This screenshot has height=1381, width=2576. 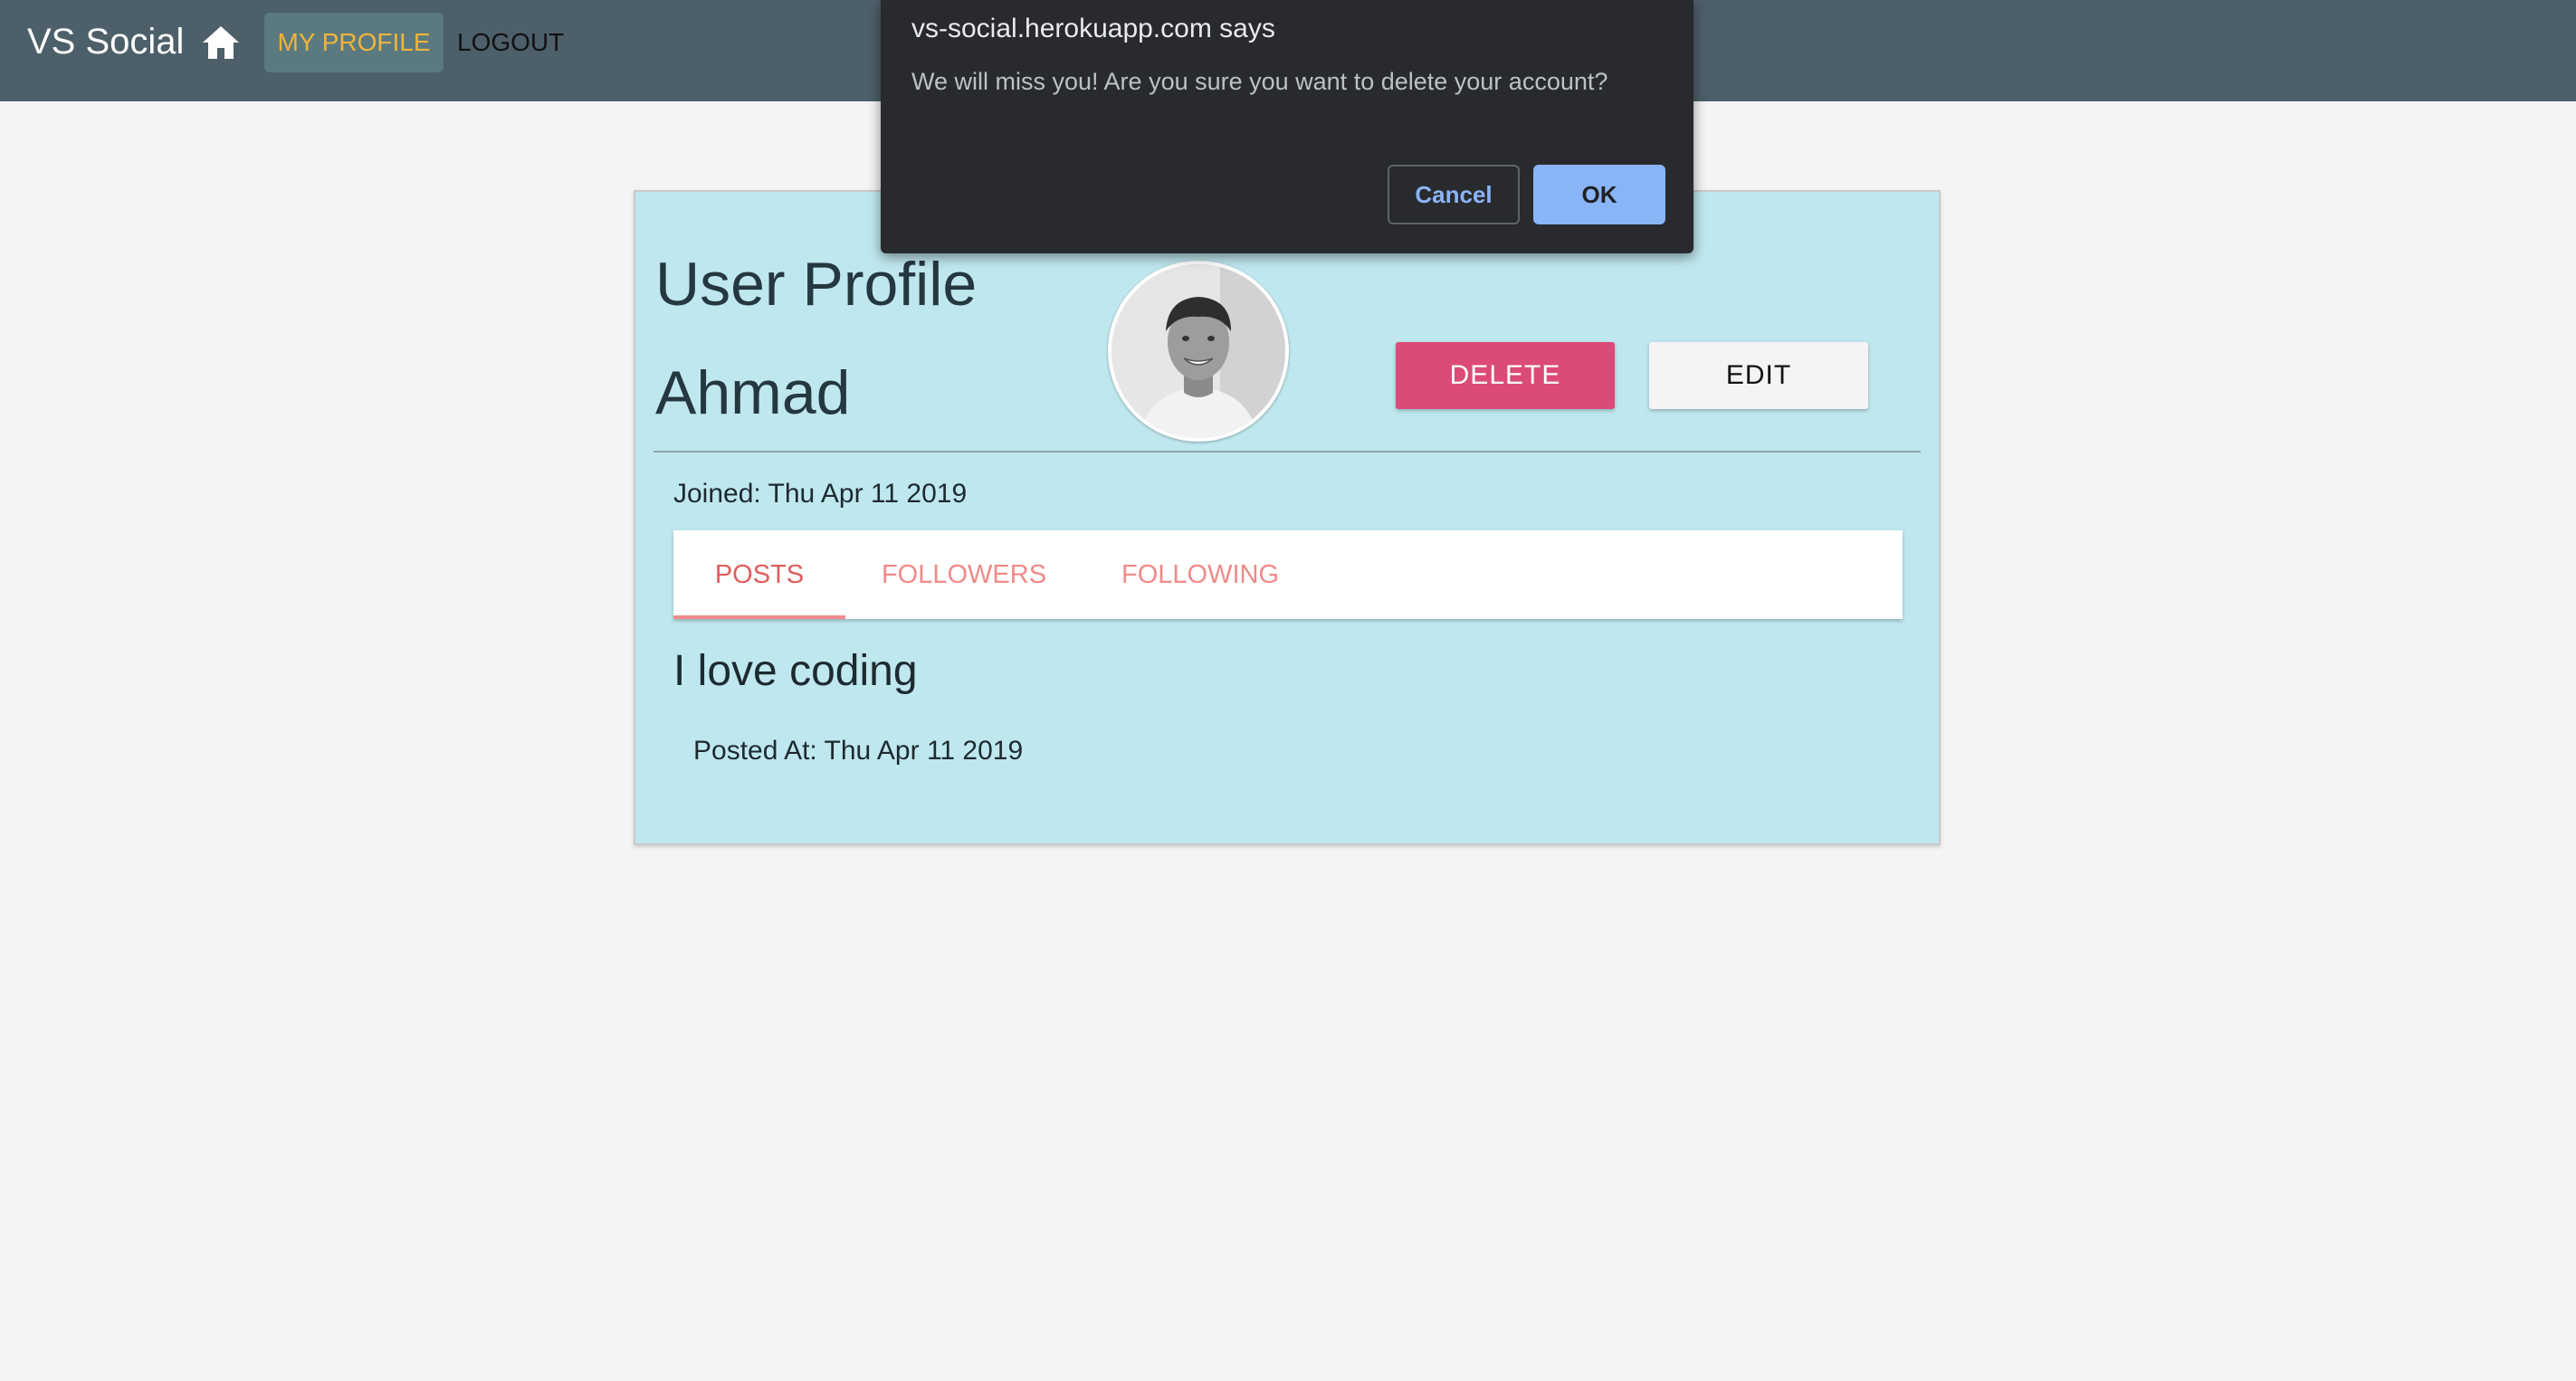 What do you see at coordinates (1759, 375) in the screenshot?
I see `edit-profile-button: EDIT` at bounding box center [1759, 375].